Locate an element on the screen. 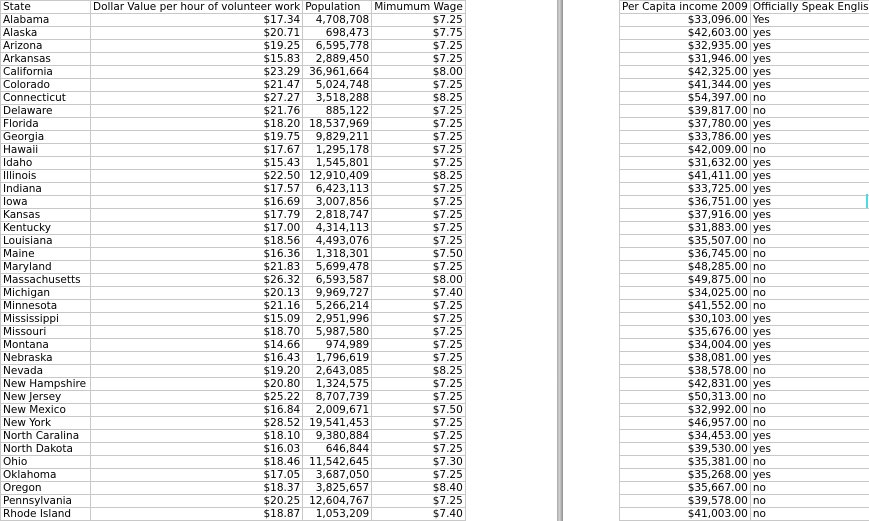  cell-dollar-value: $23.29 is located at coordinates (196, 72).